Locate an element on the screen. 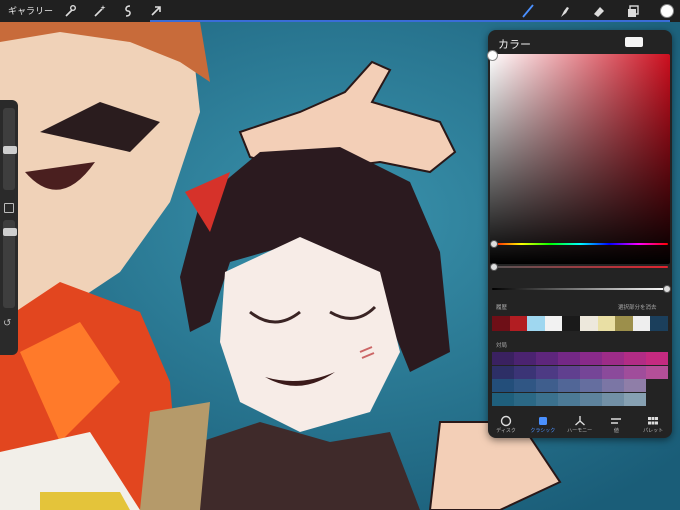 Image resolution: width=680 pixels, height=510 pixels. wrench-icon is located at coordinates (70, 11).